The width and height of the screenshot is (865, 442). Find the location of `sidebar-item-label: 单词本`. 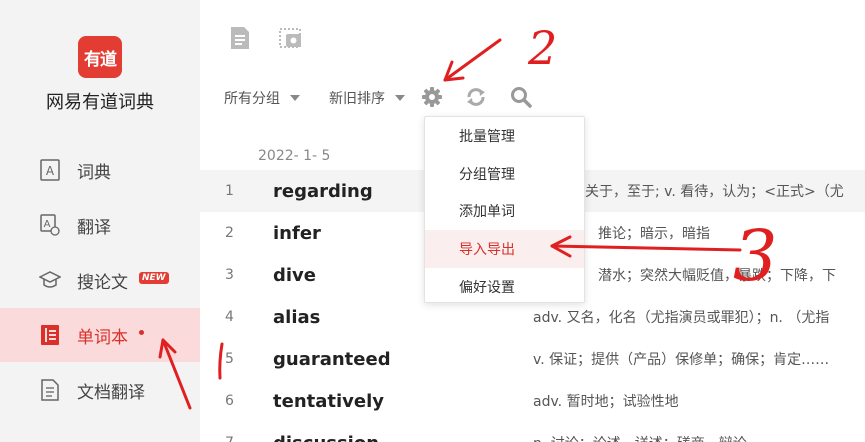

sidebar-item-label: 单词本 is located at coordinates (102, 337).